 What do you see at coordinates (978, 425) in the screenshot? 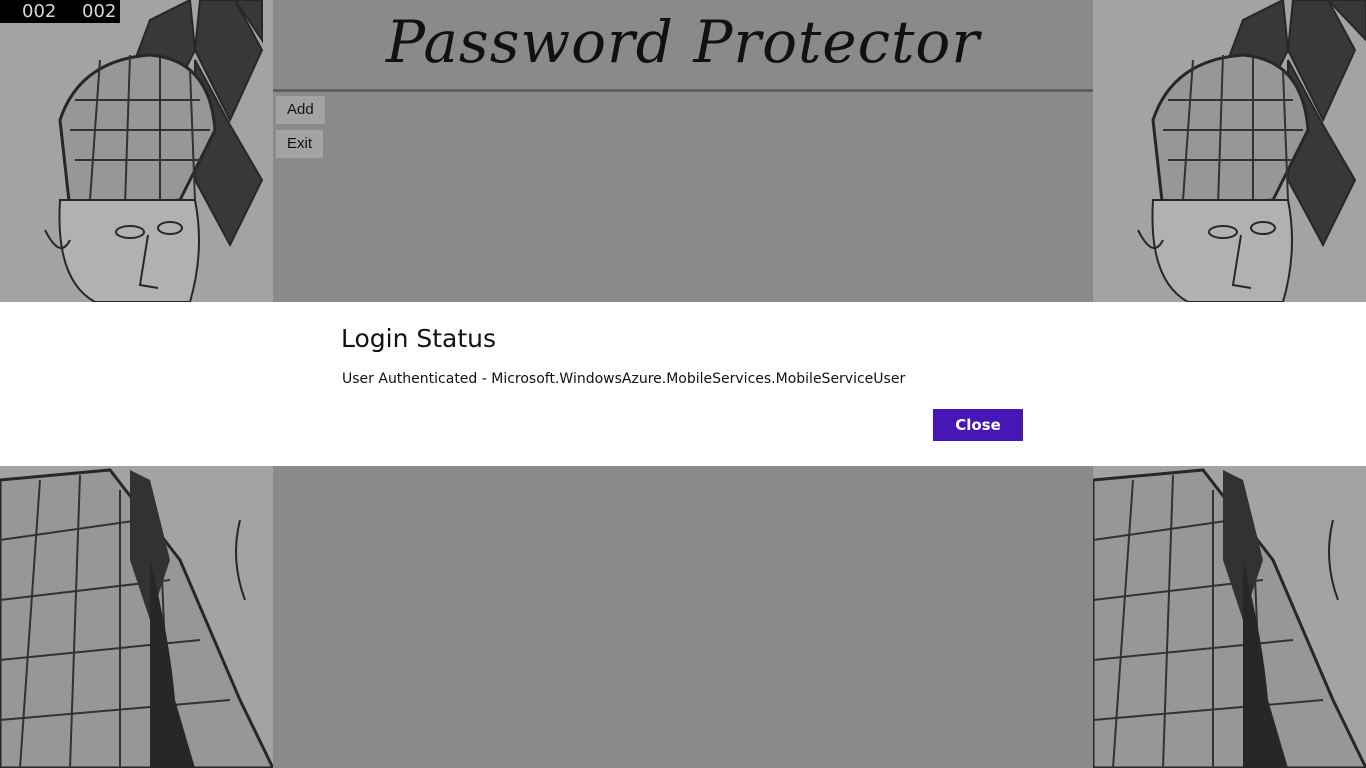
I see `close-button: Close` at bounding box center [978, 425].